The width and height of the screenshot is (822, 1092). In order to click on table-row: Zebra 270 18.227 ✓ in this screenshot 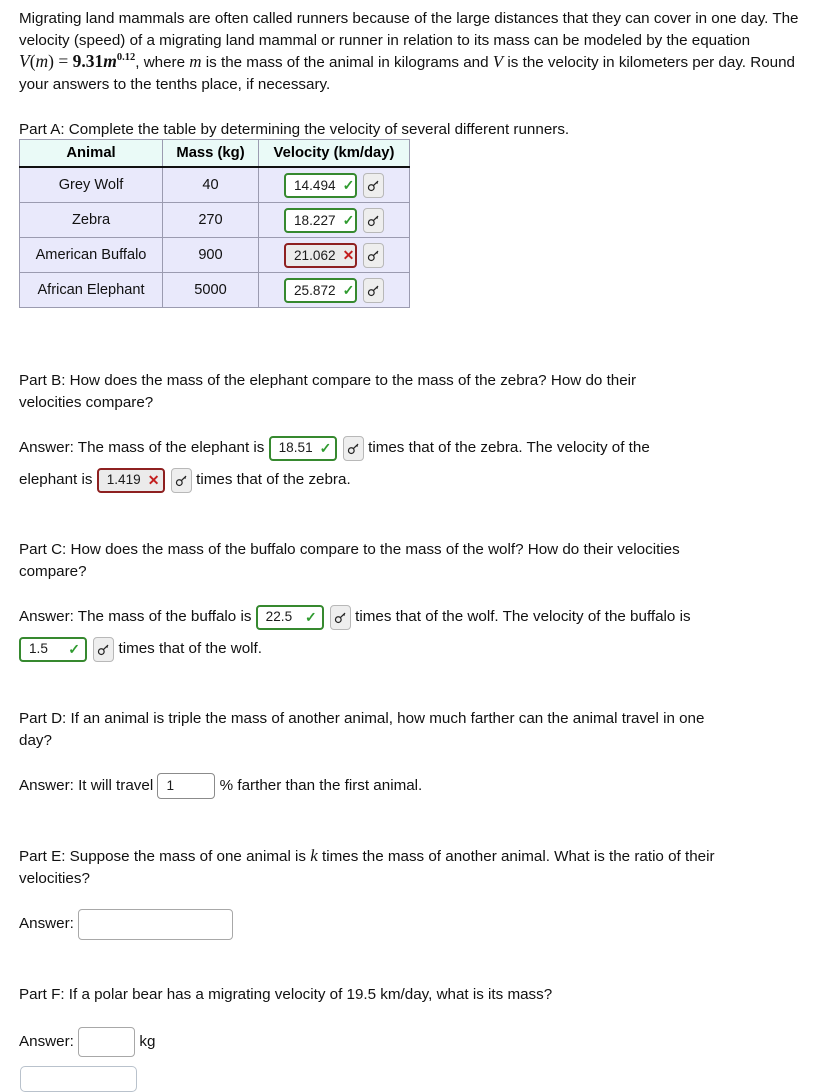, I will do `click(215, 220)`.